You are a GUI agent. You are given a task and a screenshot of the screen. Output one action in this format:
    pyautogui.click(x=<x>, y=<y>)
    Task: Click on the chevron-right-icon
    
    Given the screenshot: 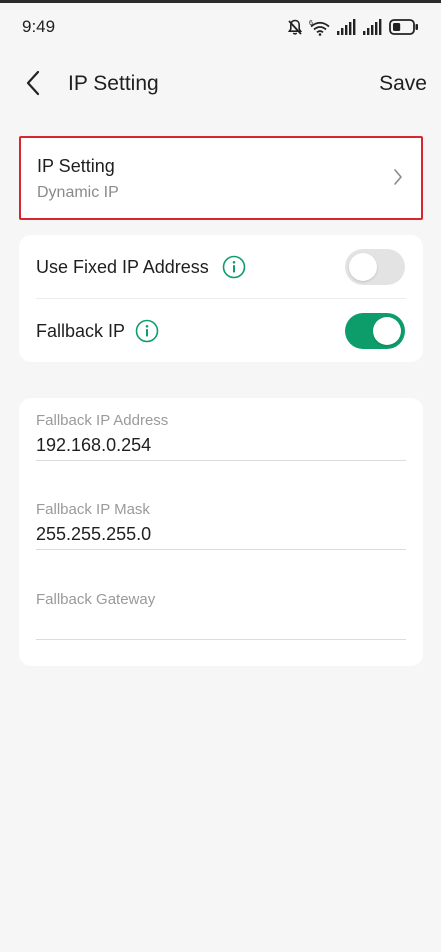 What is the action you would take?
    pyautogui.click(x=398, y=179)
    